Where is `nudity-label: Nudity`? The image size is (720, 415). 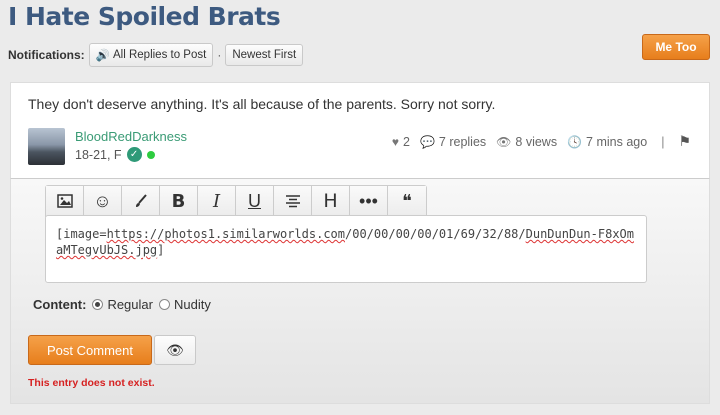
nudity-label: Nudity is located at coordinates (192, 304).